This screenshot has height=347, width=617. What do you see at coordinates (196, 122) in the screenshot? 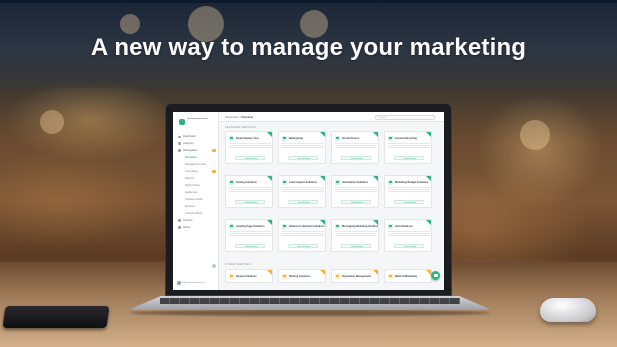
I see `app-logo: marketing dashboard` at bounding box center [196, 122].